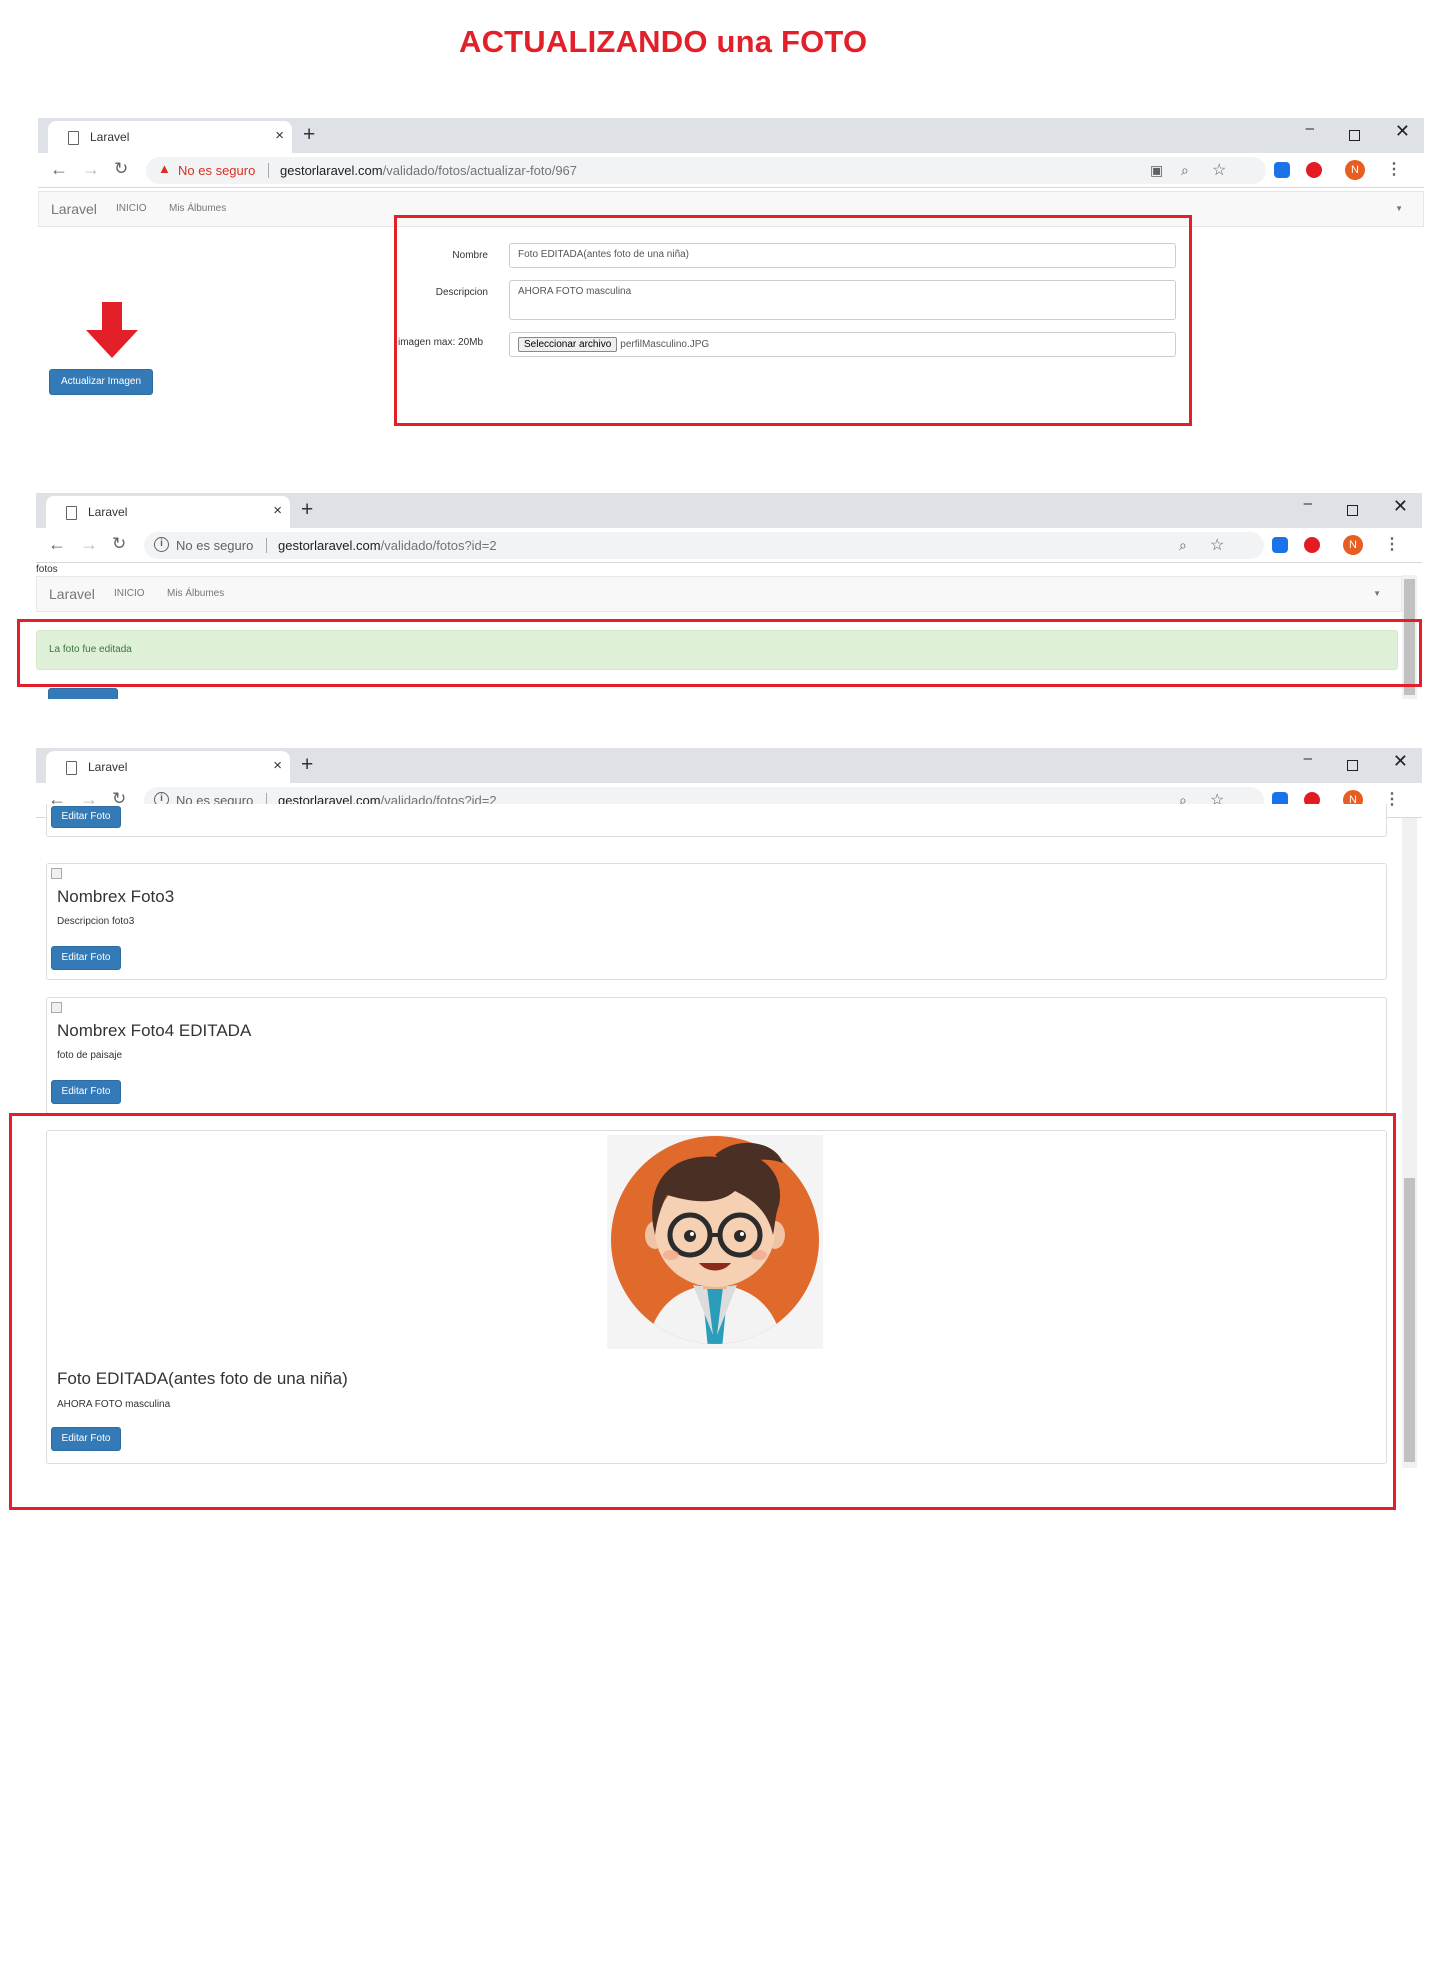 The width and height of the screenshot is (1440, 1976). I want to click on nombre-input: Foto EDITADA(antes foto de una niña), so click(842, 255).